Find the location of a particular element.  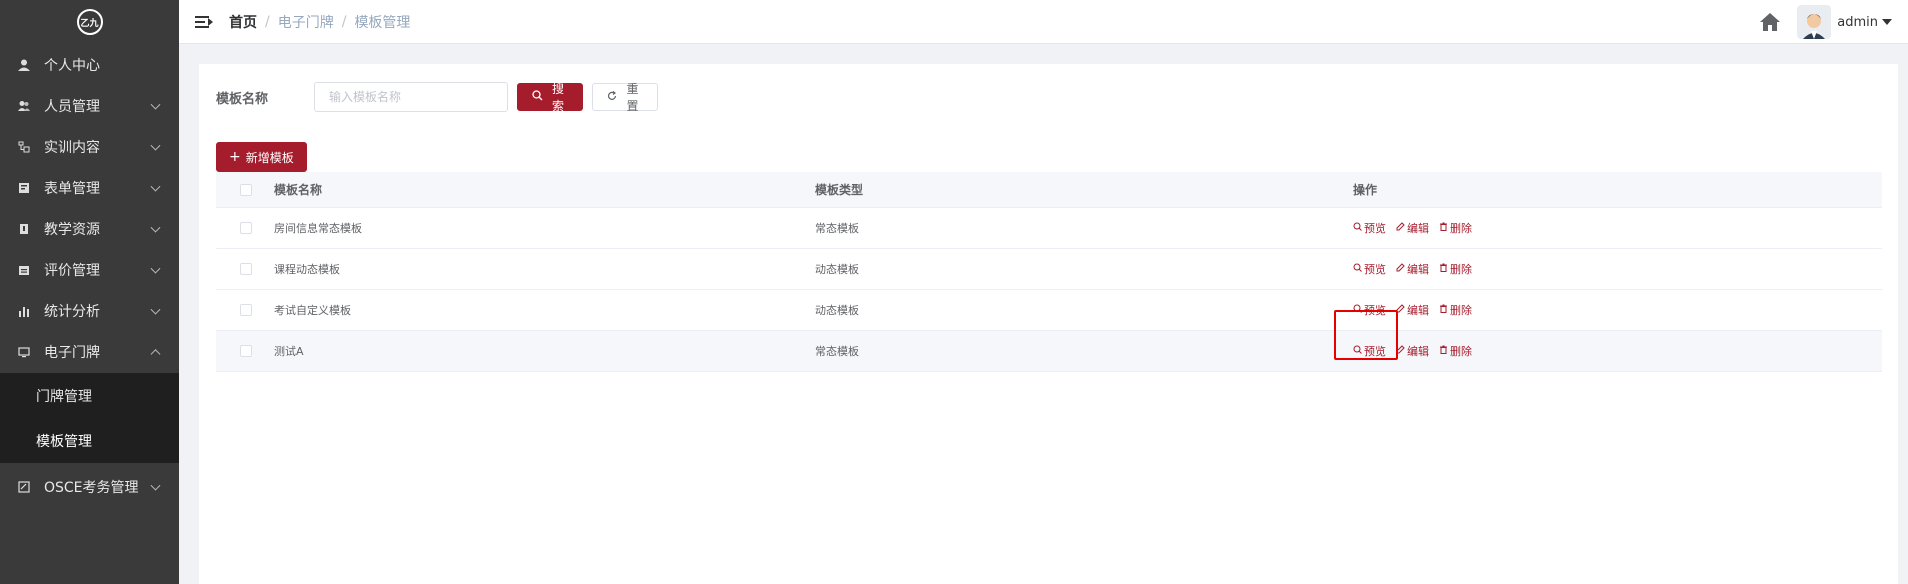

avatar is located at coordinates (1814, 22).